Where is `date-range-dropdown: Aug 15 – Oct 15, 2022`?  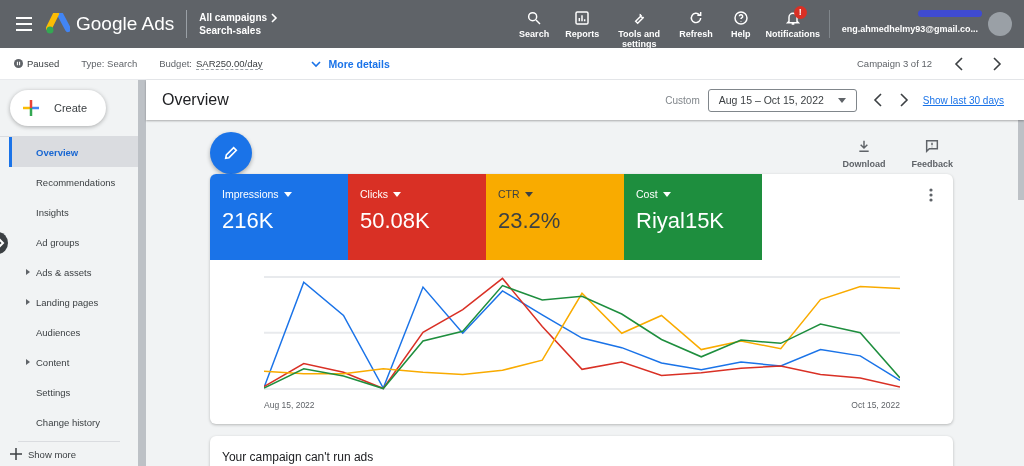
date-range-dropdown: Aug 15 – Oct 15, 2022 is located at coordinates (782, 100).